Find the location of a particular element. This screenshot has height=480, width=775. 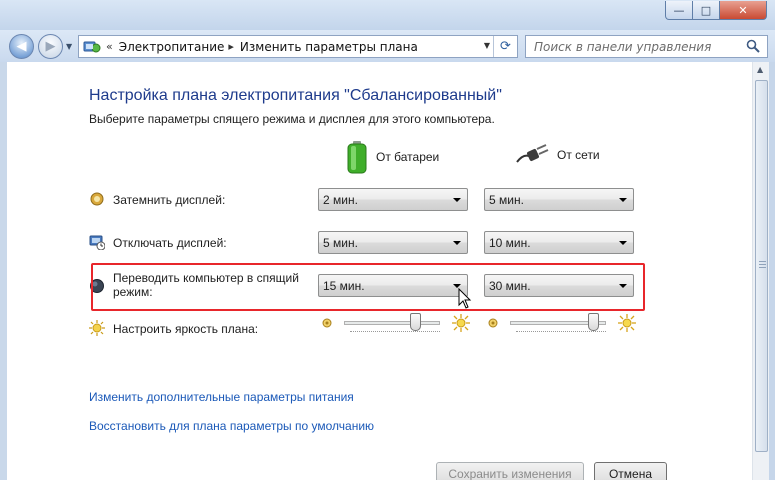

column-header-battery: От батареи is located at coordinates (392, 157).